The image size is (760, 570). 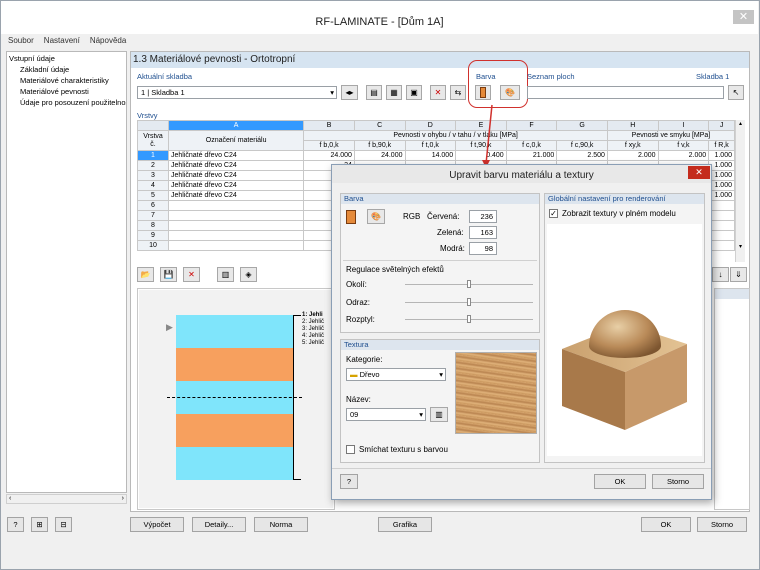 I want to click on category-select: ▬ Dřevo ▾, so click(x=396, y=374).